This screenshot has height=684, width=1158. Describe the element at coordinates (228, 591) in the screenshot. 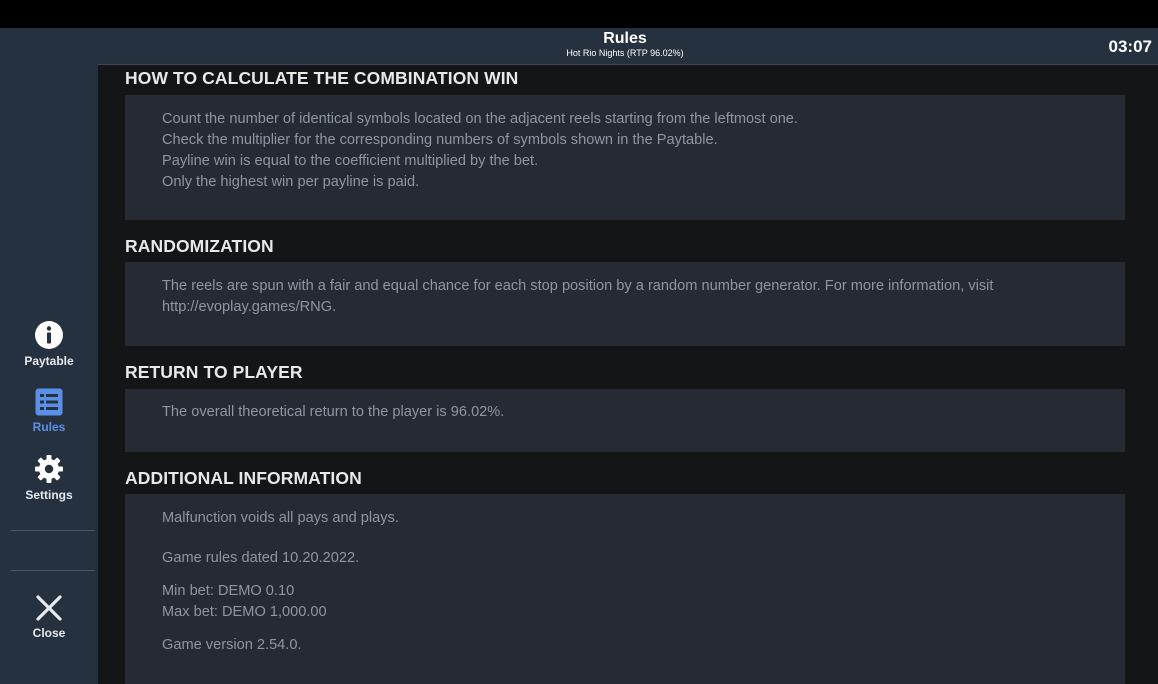

I see `min-bet-text: Min bet: DEMO 0.10` at that location.